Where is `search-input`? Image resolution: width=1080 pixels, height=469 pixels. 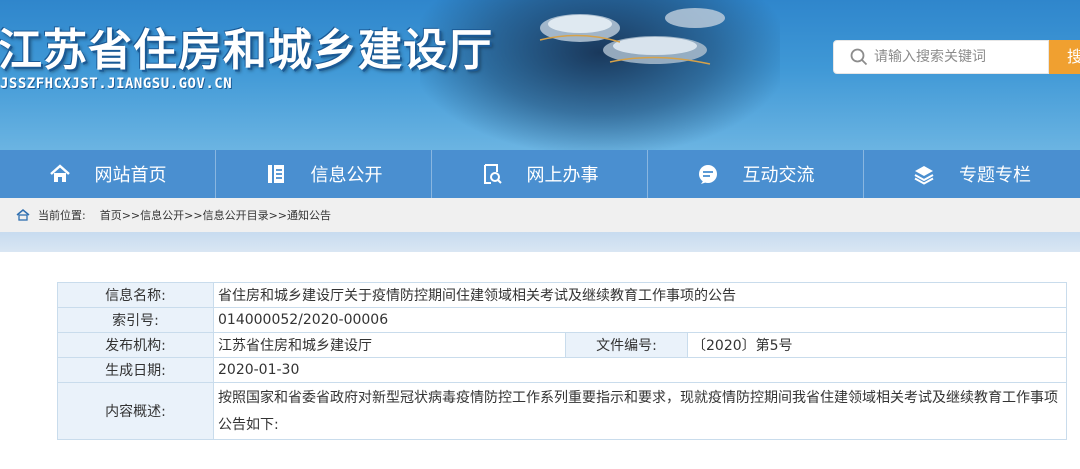
search-input is located at coordinates (954, 57).